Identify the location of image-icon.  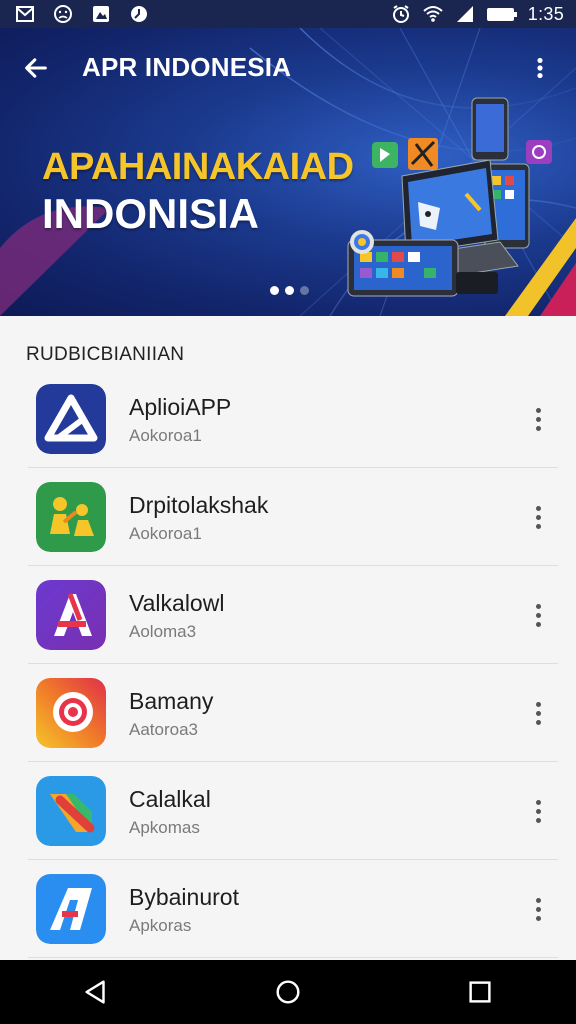
(101, 14).